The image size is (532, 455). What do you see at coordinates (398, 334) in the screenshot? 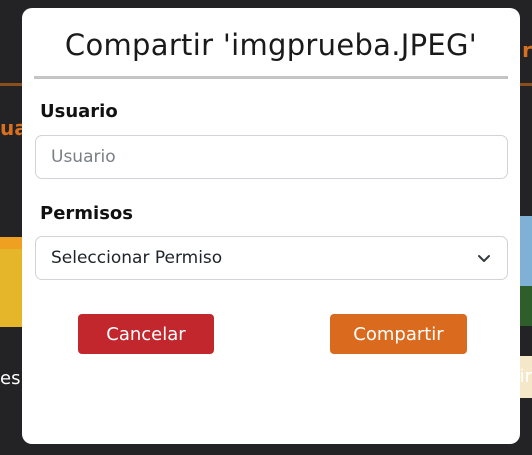
I see `share-button: Compartir` at bounding box center [398, 334].